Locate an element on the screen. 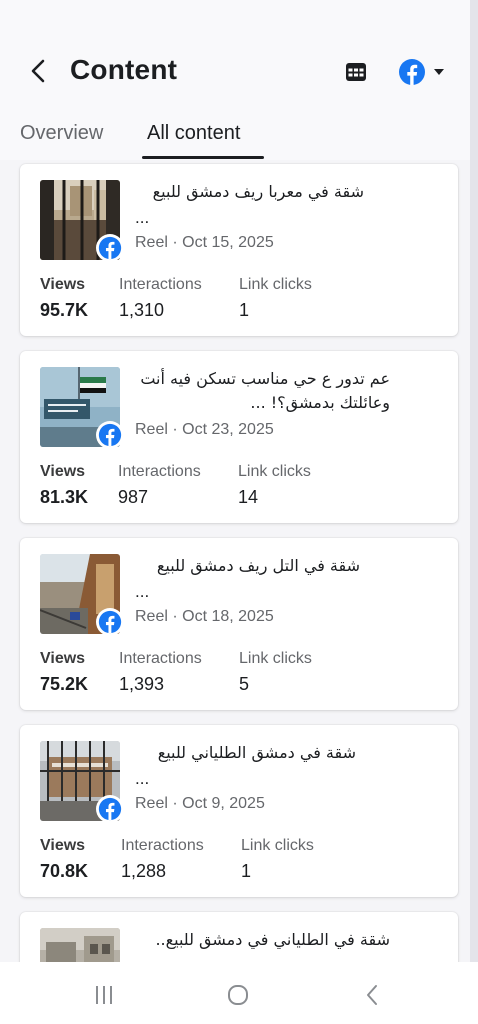 Image resolution: width=478 pixels, height=1024 pixels. interactions-stat: Interactions 1,288 is located at coordinates (162, 859).